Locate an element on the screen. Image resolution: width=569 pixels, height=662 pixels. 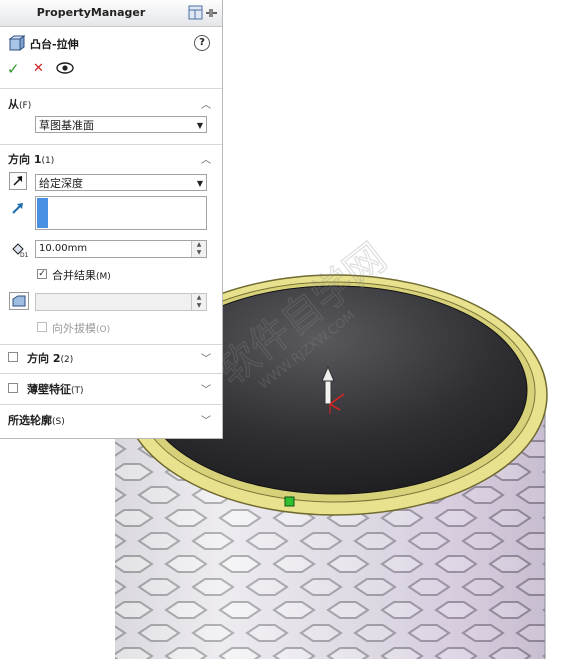
title-bar-icons is located at coordinates (203, 14).